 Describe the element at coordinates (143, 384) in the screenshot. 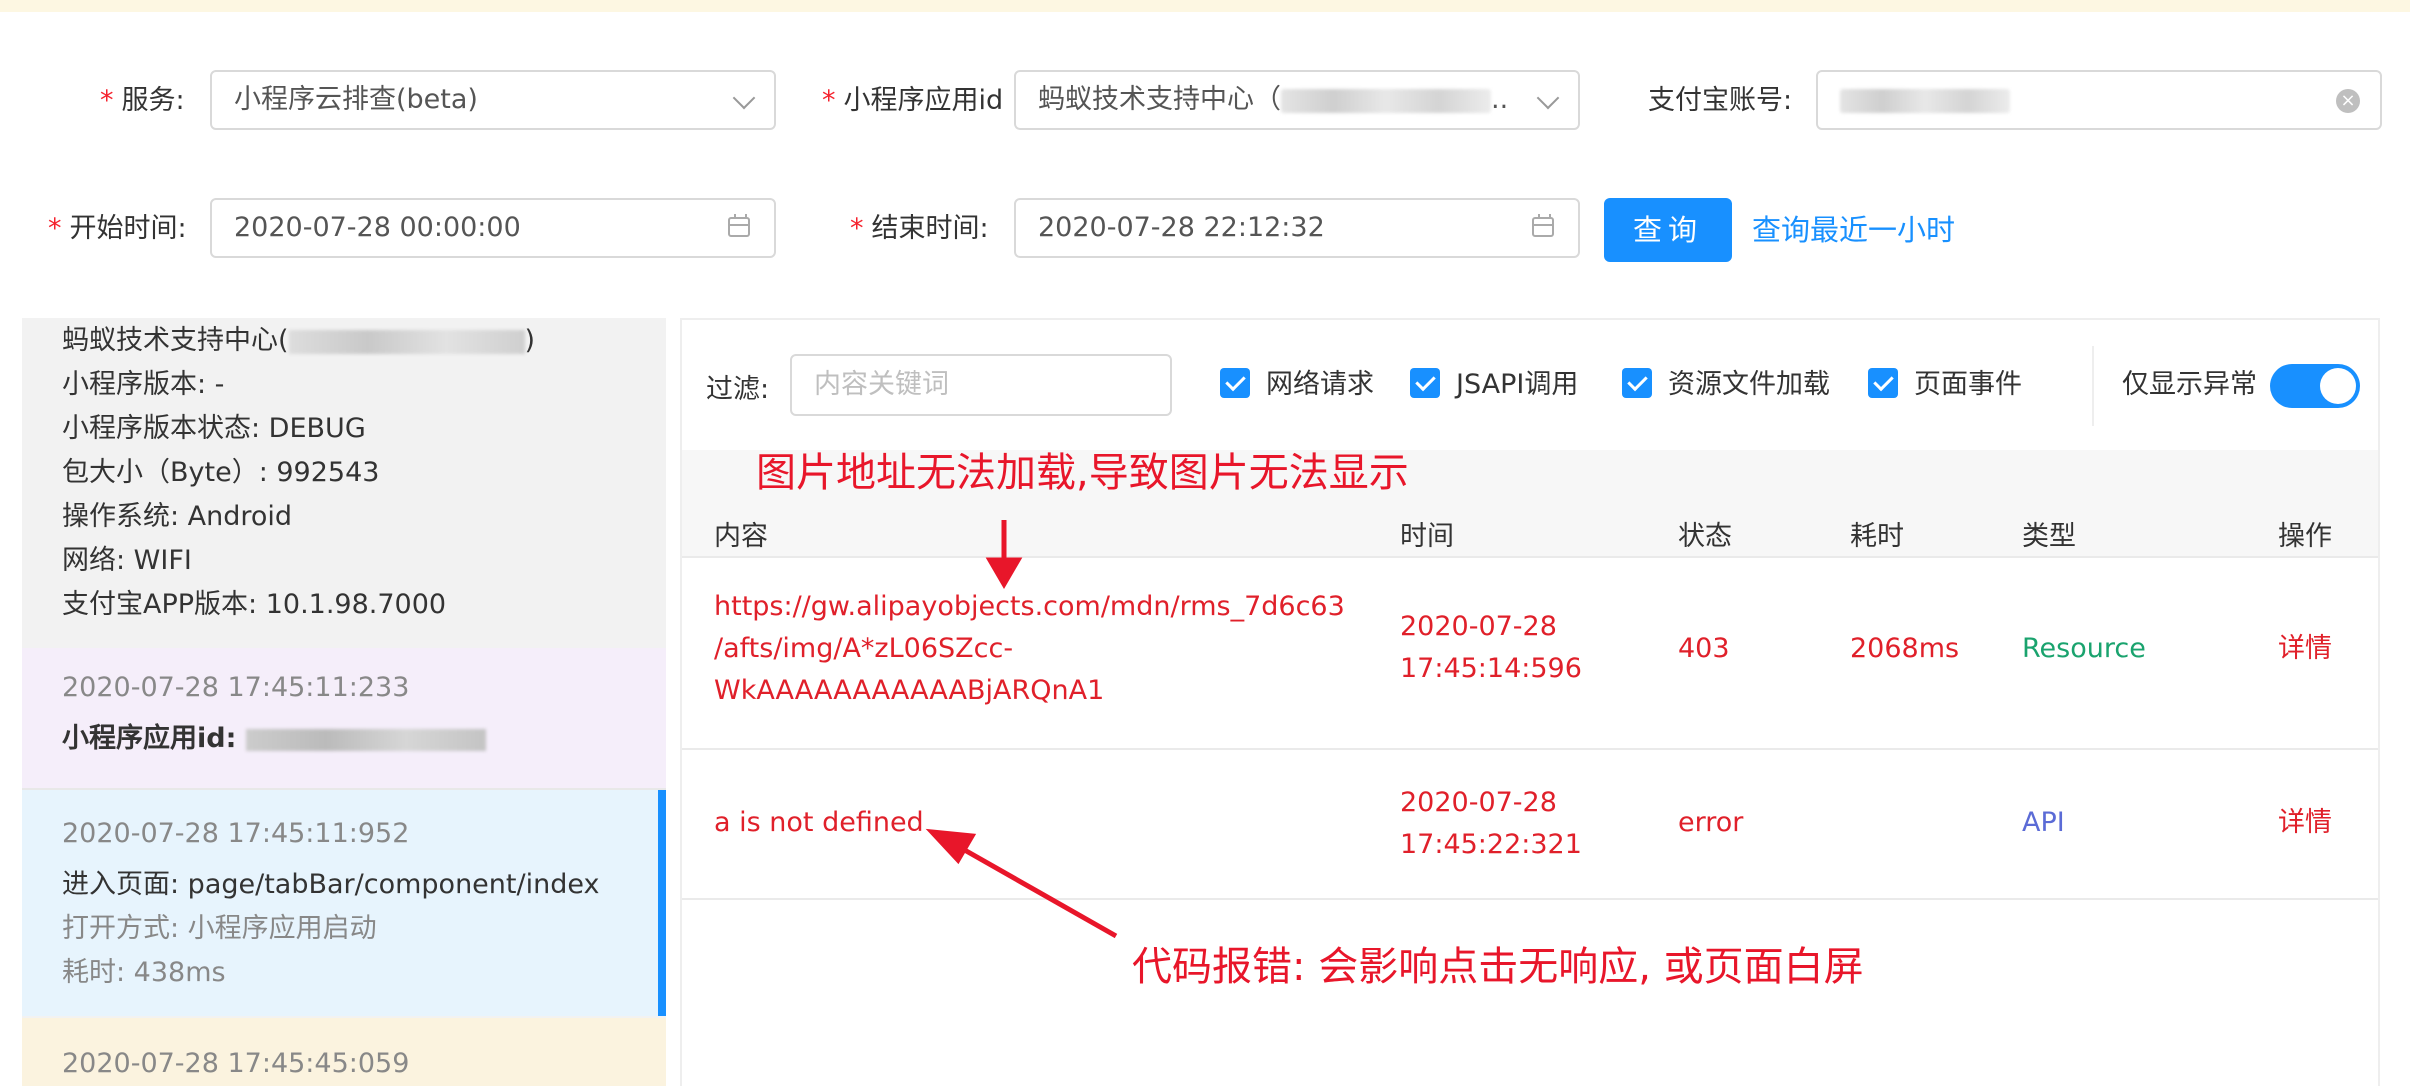

I see `device-version: 小程序版本: -` at that location.